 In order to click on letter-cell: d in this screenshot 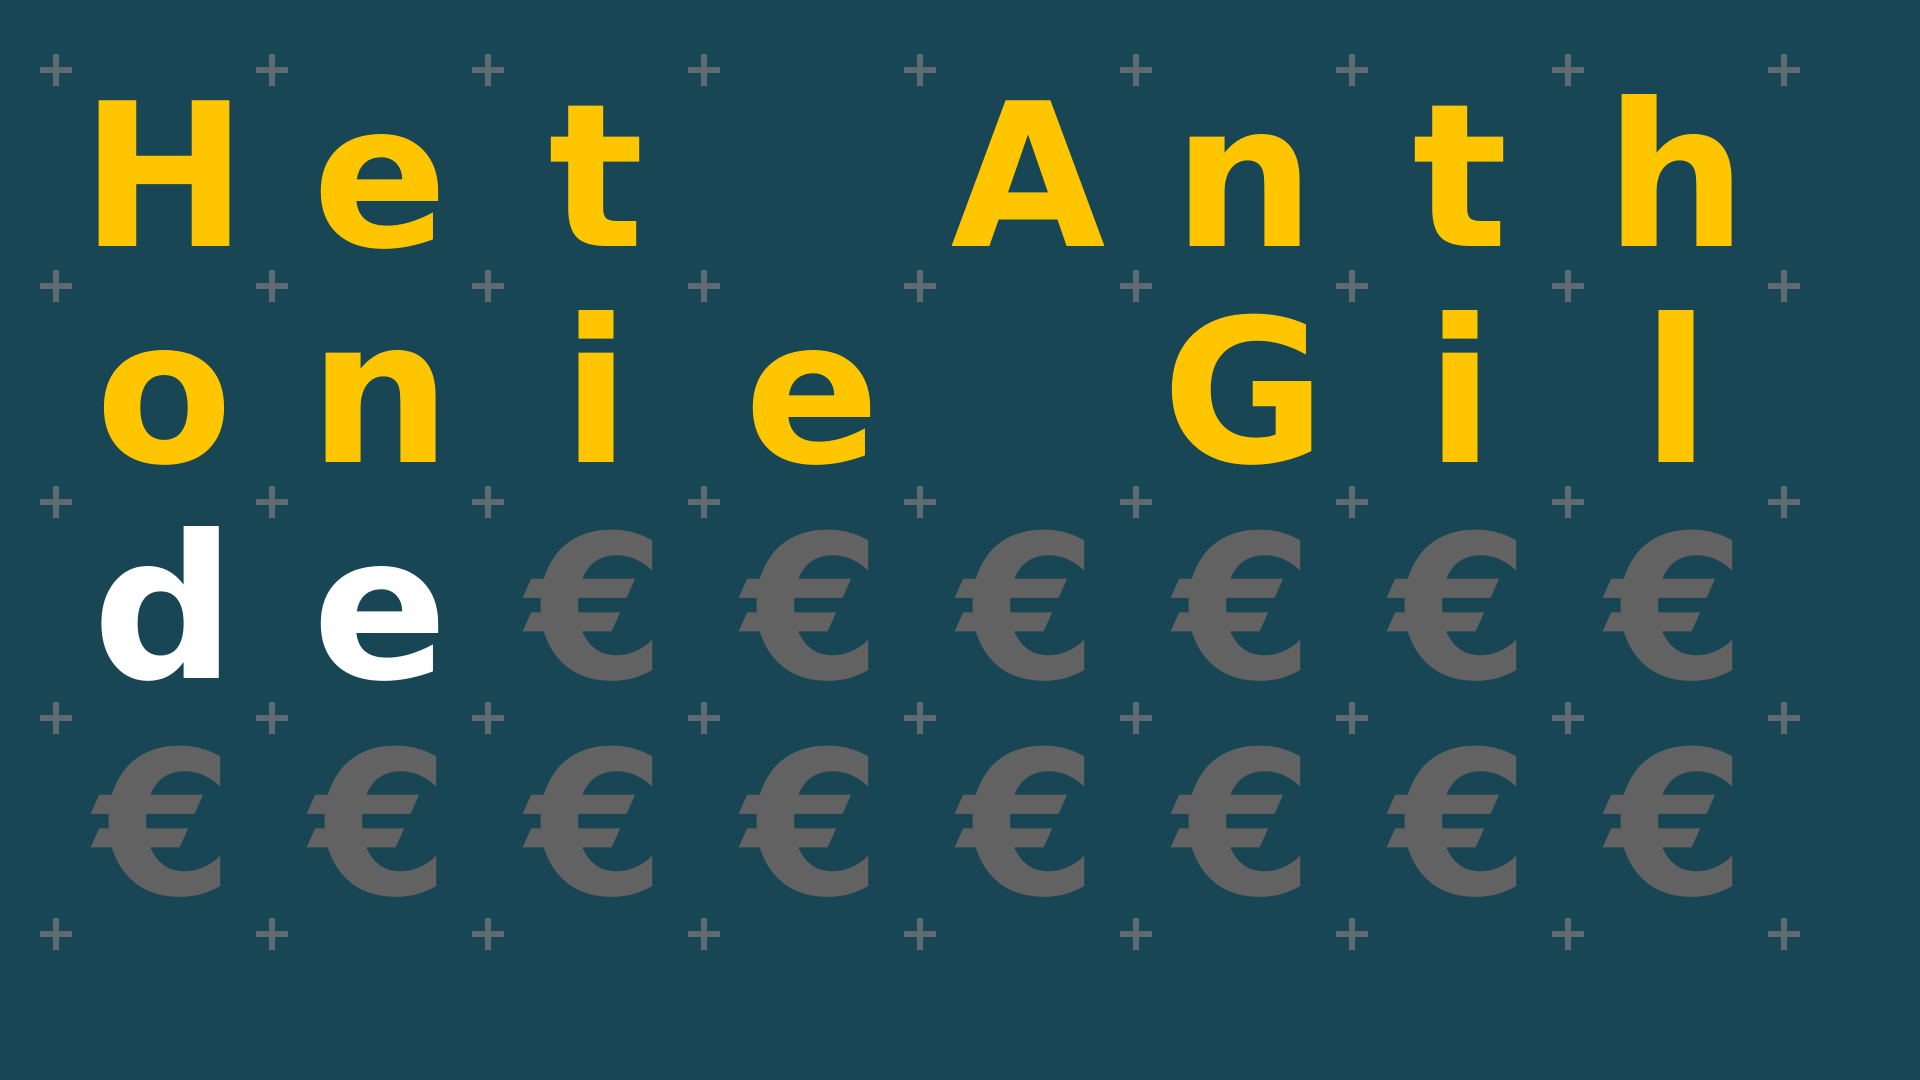, I will do `click(164, 609)`.